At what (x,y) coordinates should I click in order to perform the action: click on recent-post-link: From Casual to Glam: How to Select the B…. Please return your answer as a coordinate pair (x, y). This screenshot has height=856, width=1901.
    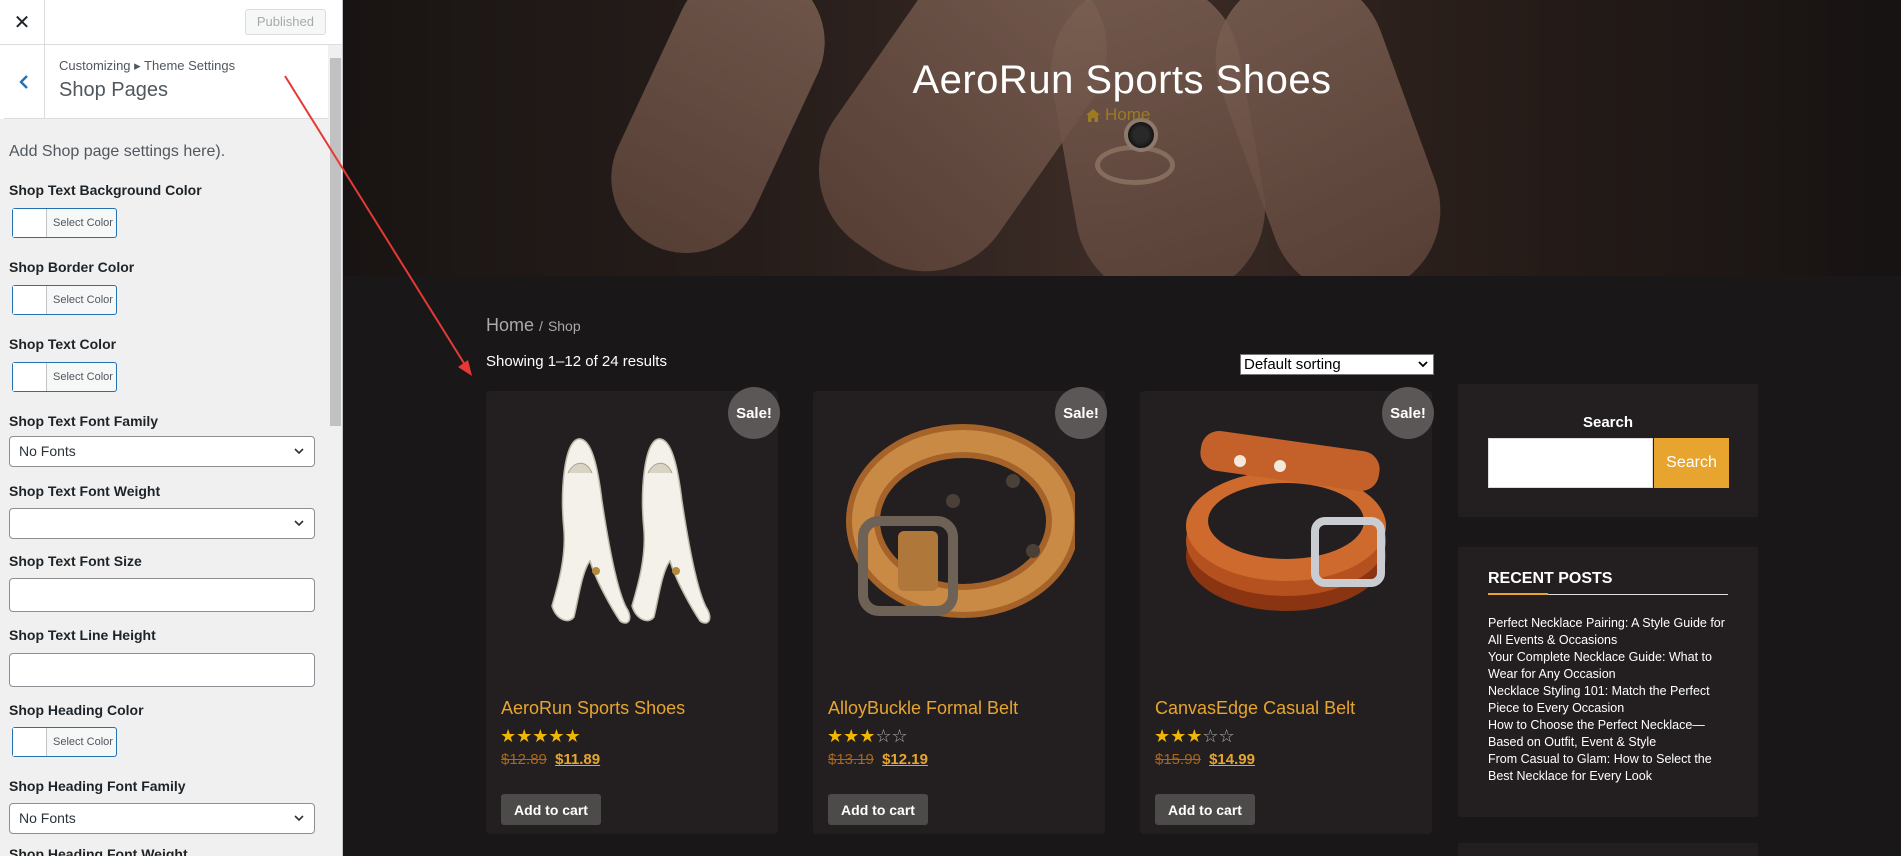
    Looking at the image, I should click on (1608, 768).